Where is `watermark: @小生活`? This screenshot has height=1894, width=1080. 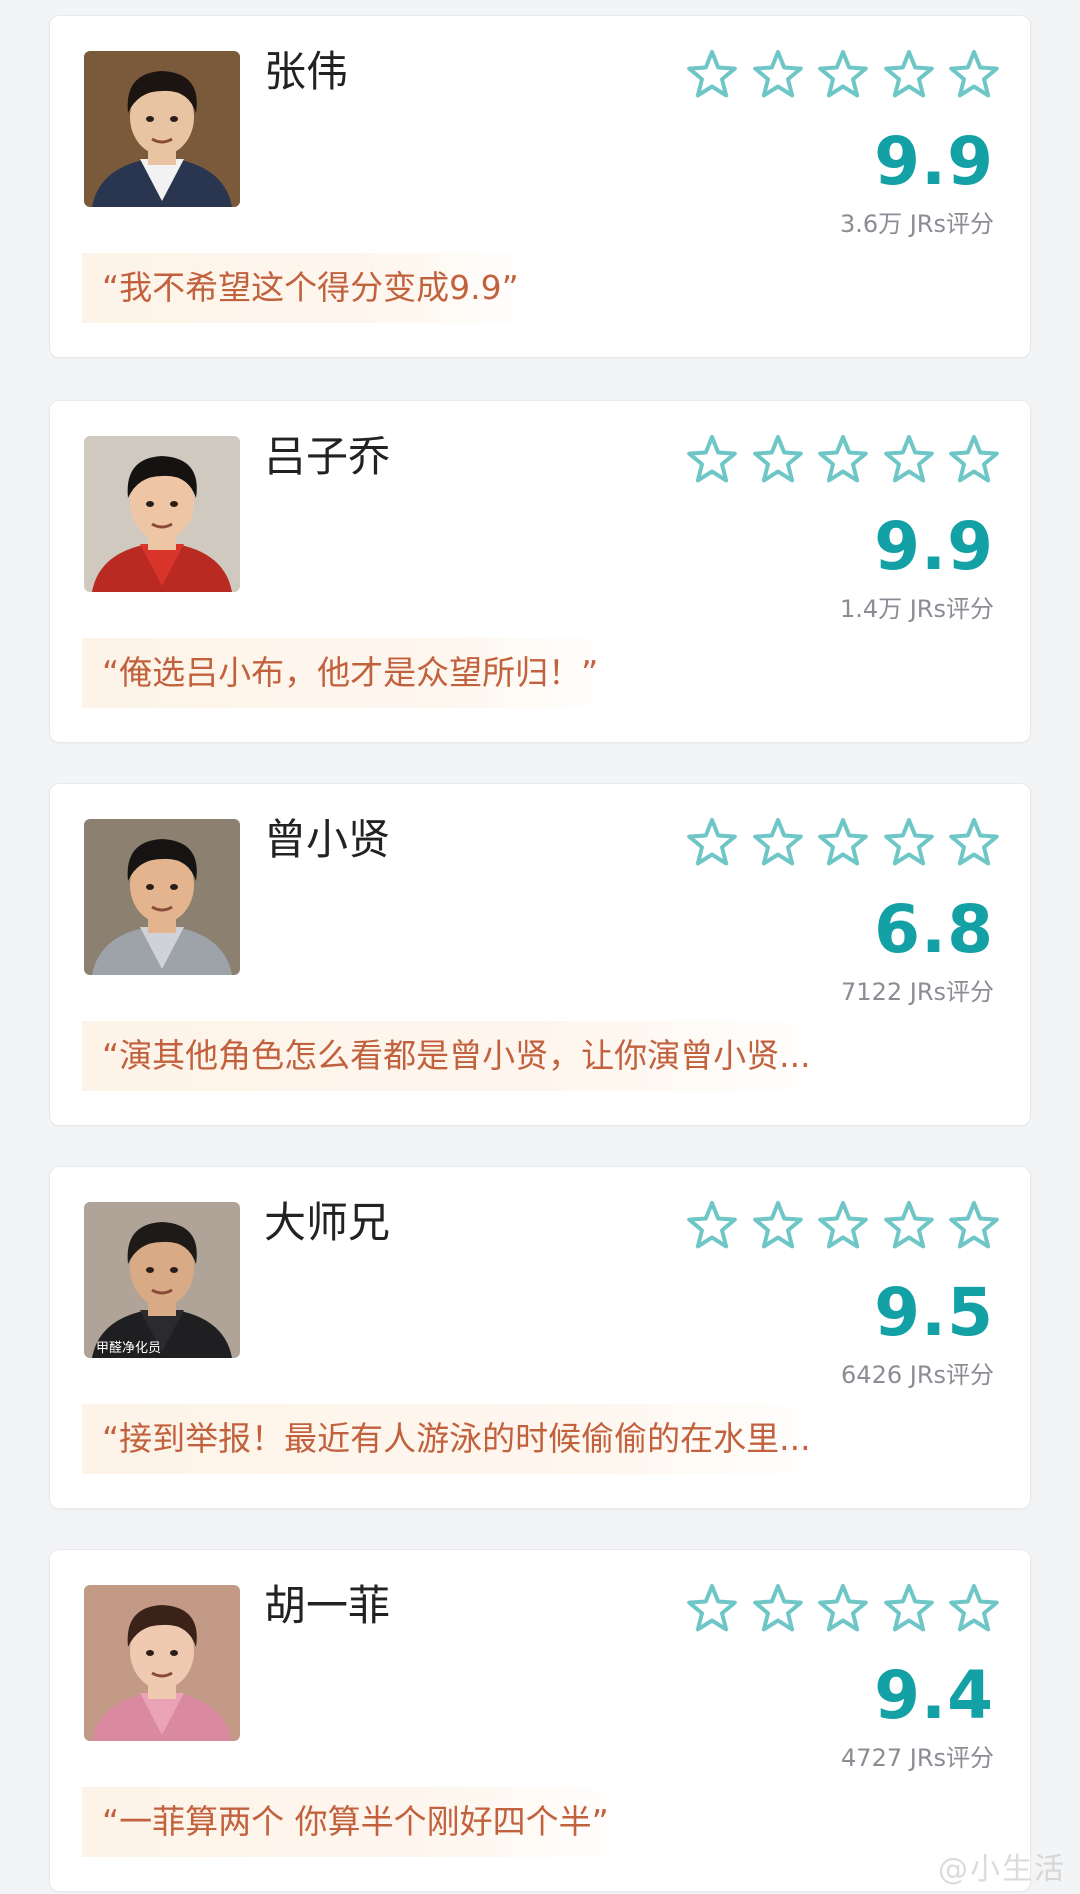 watermark: @小生活 is located at coordinates (1002, 1869).